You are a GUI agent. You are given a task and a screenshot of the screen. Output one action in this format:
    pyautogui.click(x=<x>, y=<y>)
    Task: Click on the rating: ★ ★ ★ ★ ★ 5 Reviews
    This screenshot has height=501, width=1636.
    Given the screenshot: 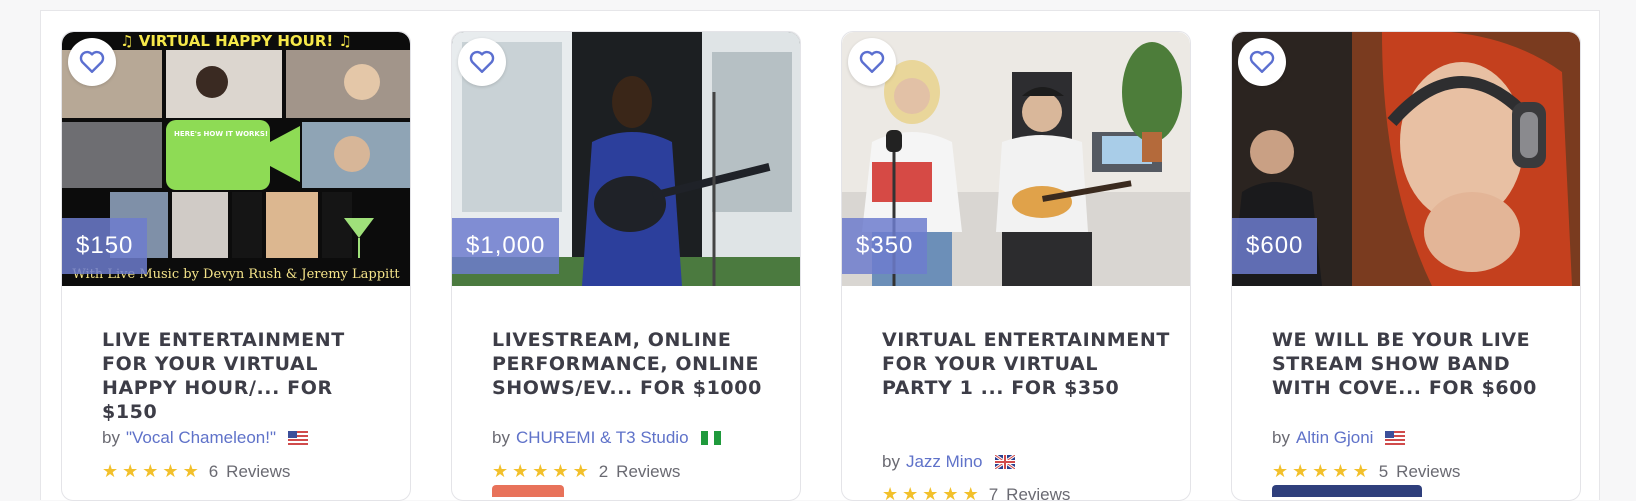 What is the action you would take?
    pyautogui.click(x=1366, y=471)
    